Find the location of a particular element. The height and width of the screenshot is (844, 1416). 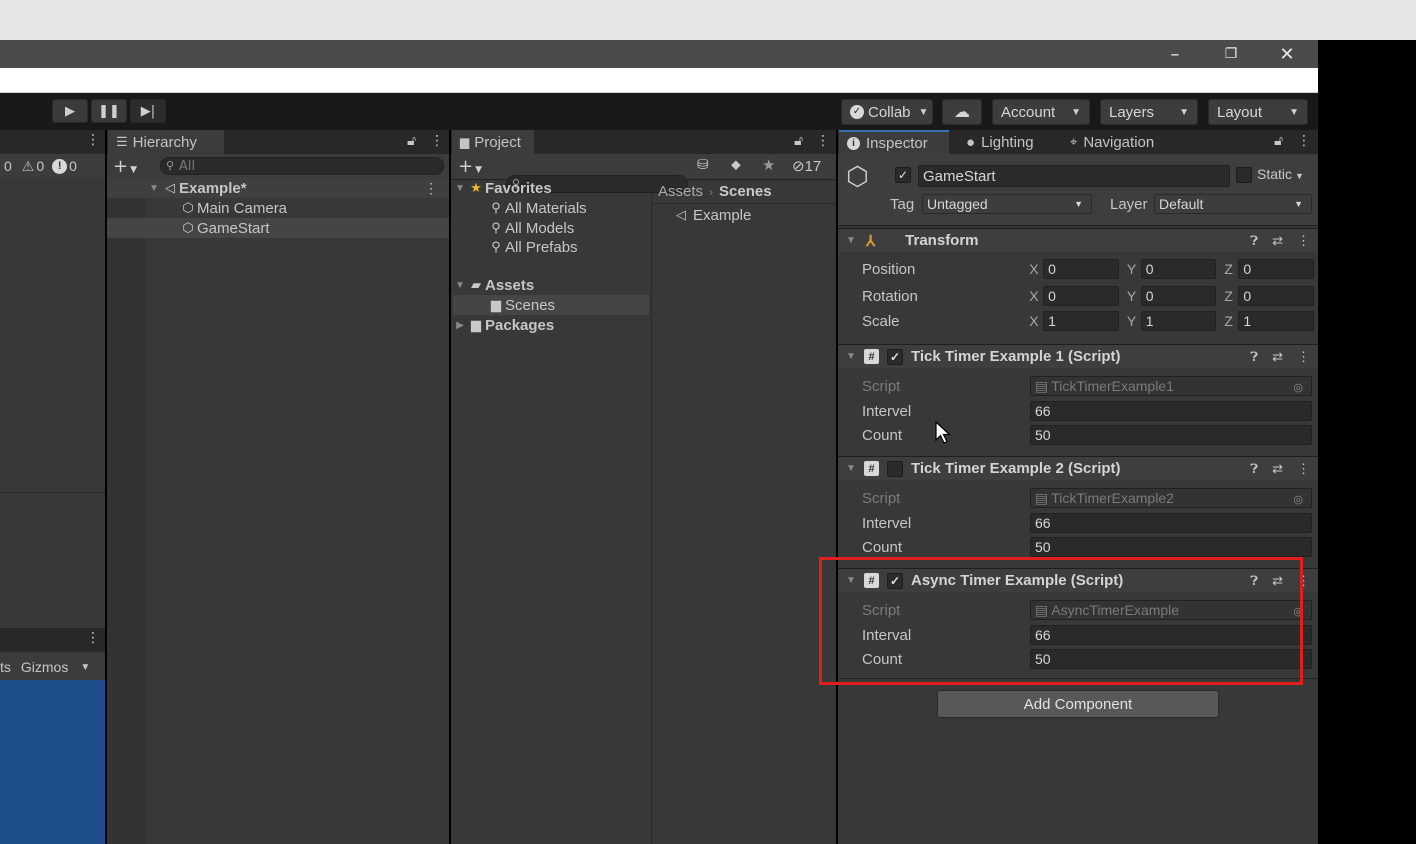

rotation-y-field: 0 is located at coordinates (1178, 296).